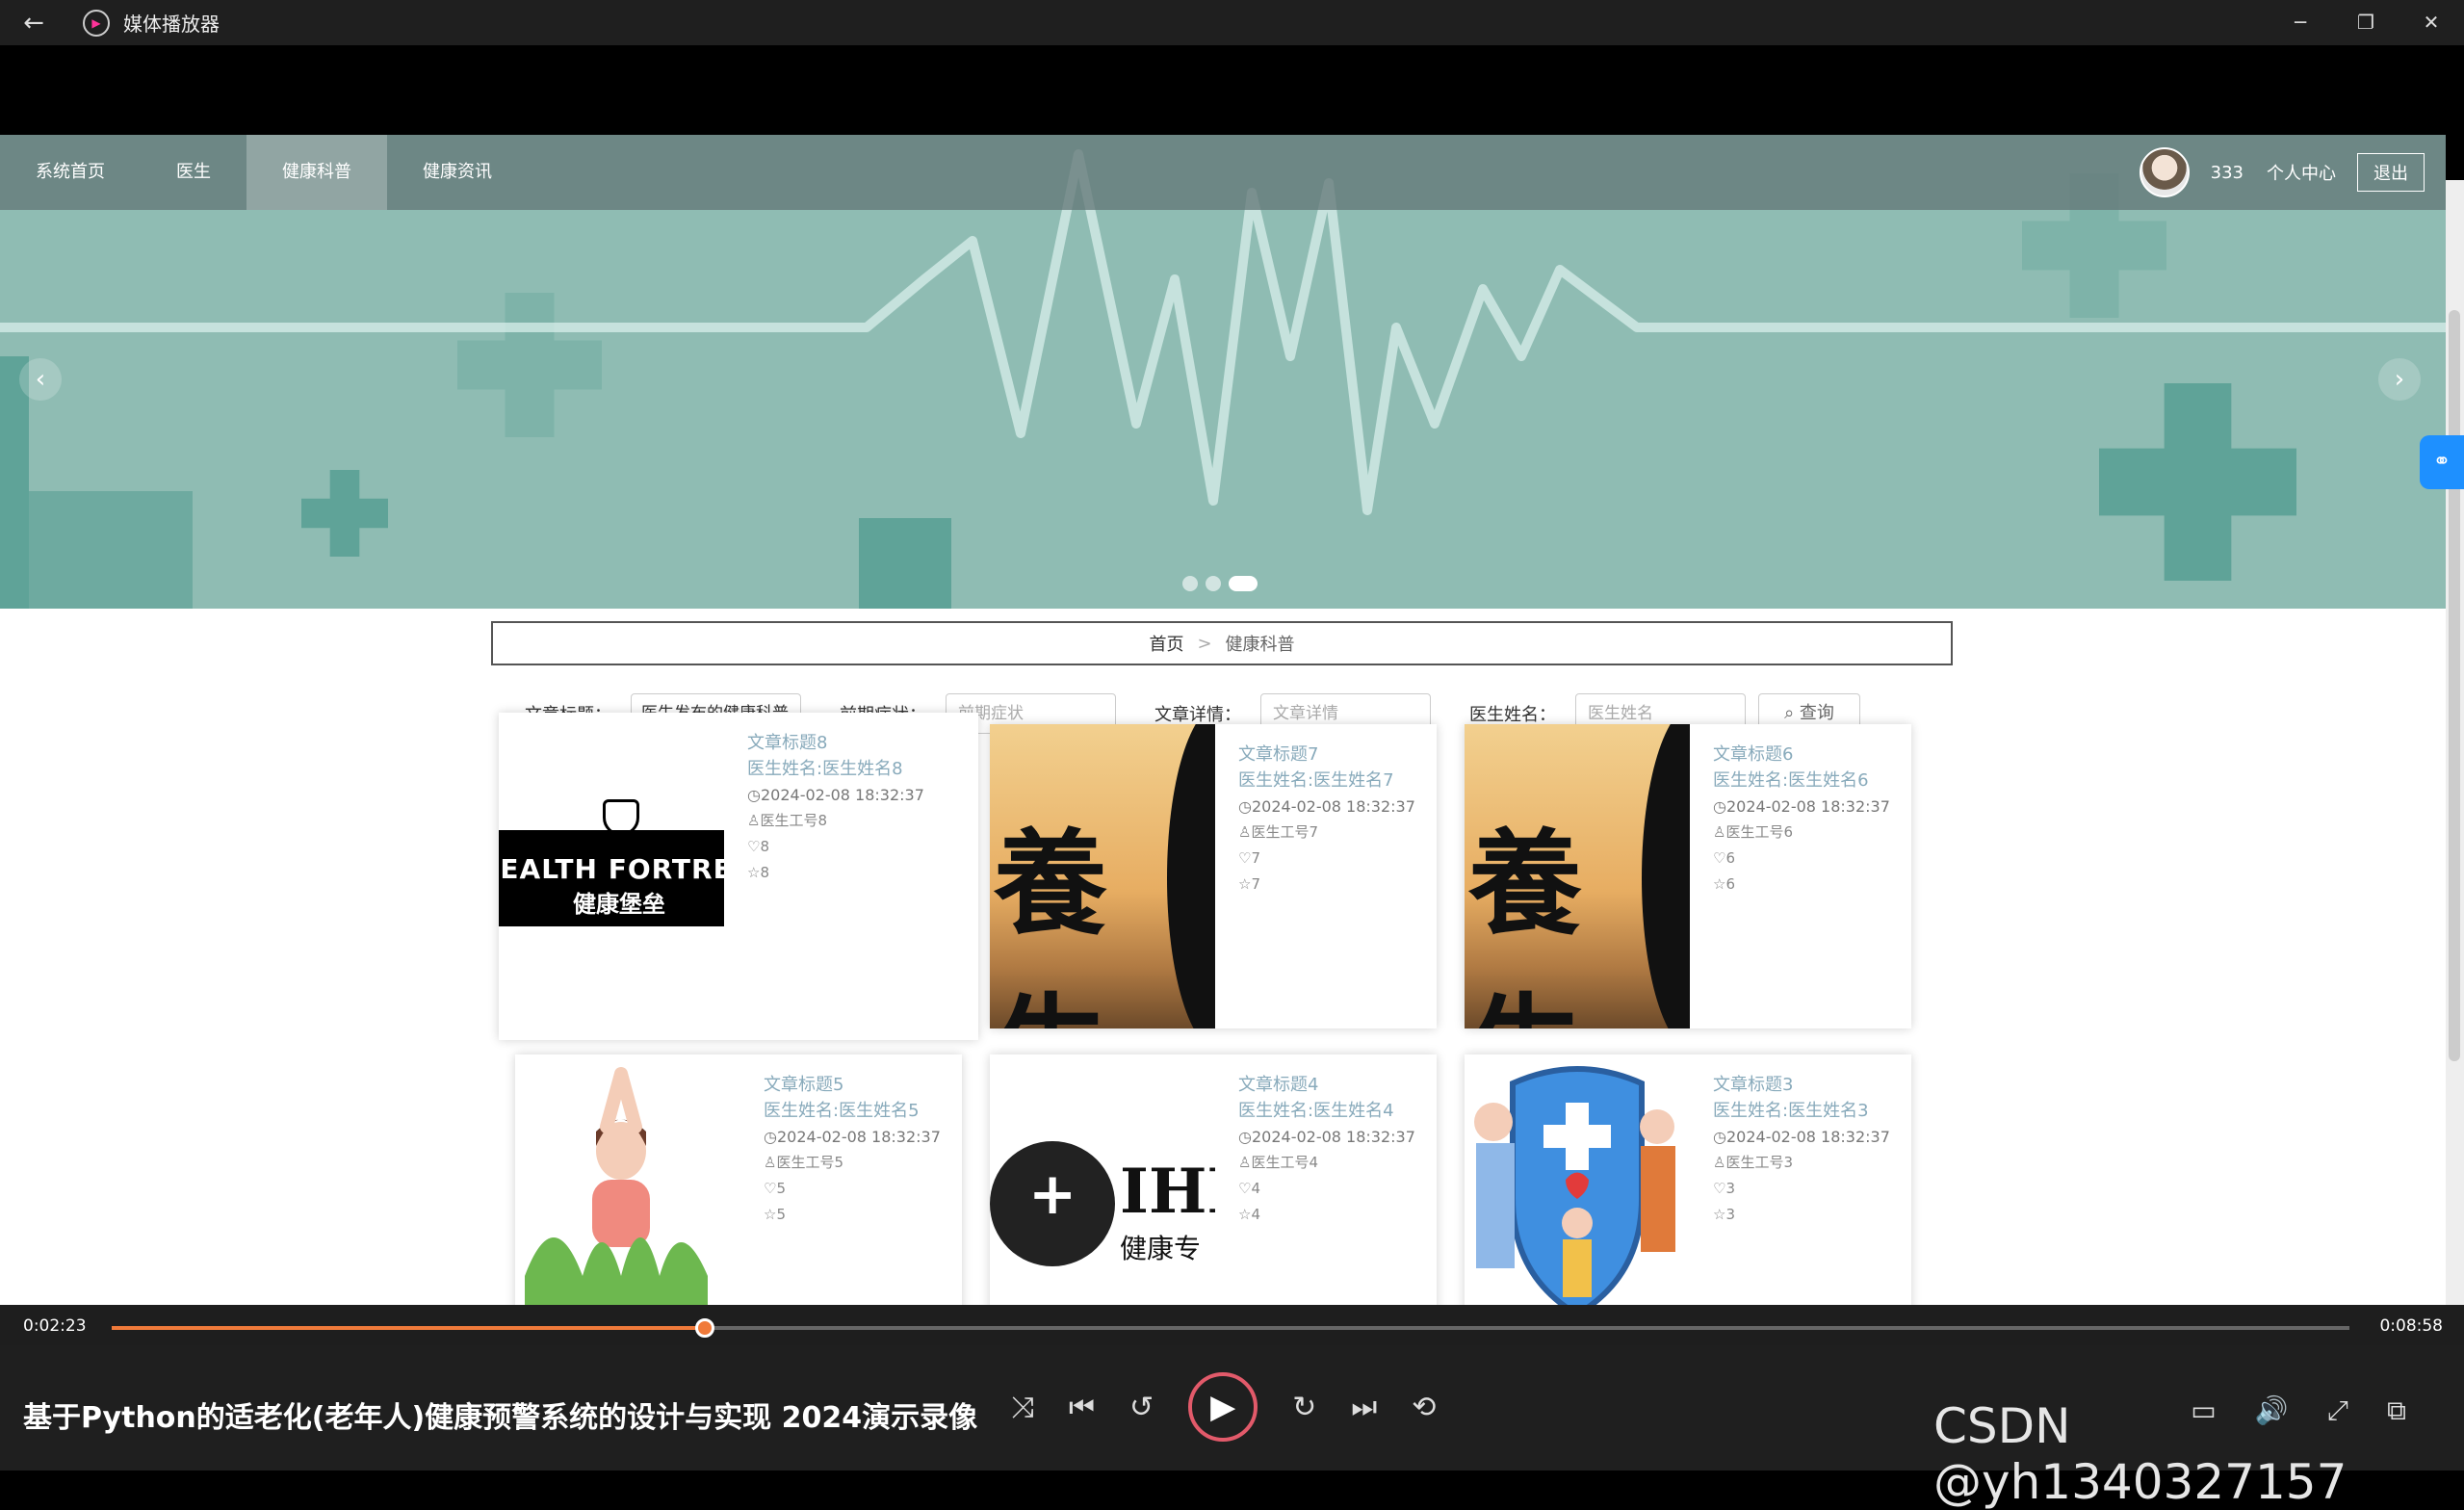 This screenshot has height=1510, width=2464. Describe the element at coordinates (852, 1085) in the screenshot. I see `article-title: 文章标题5` at that location.